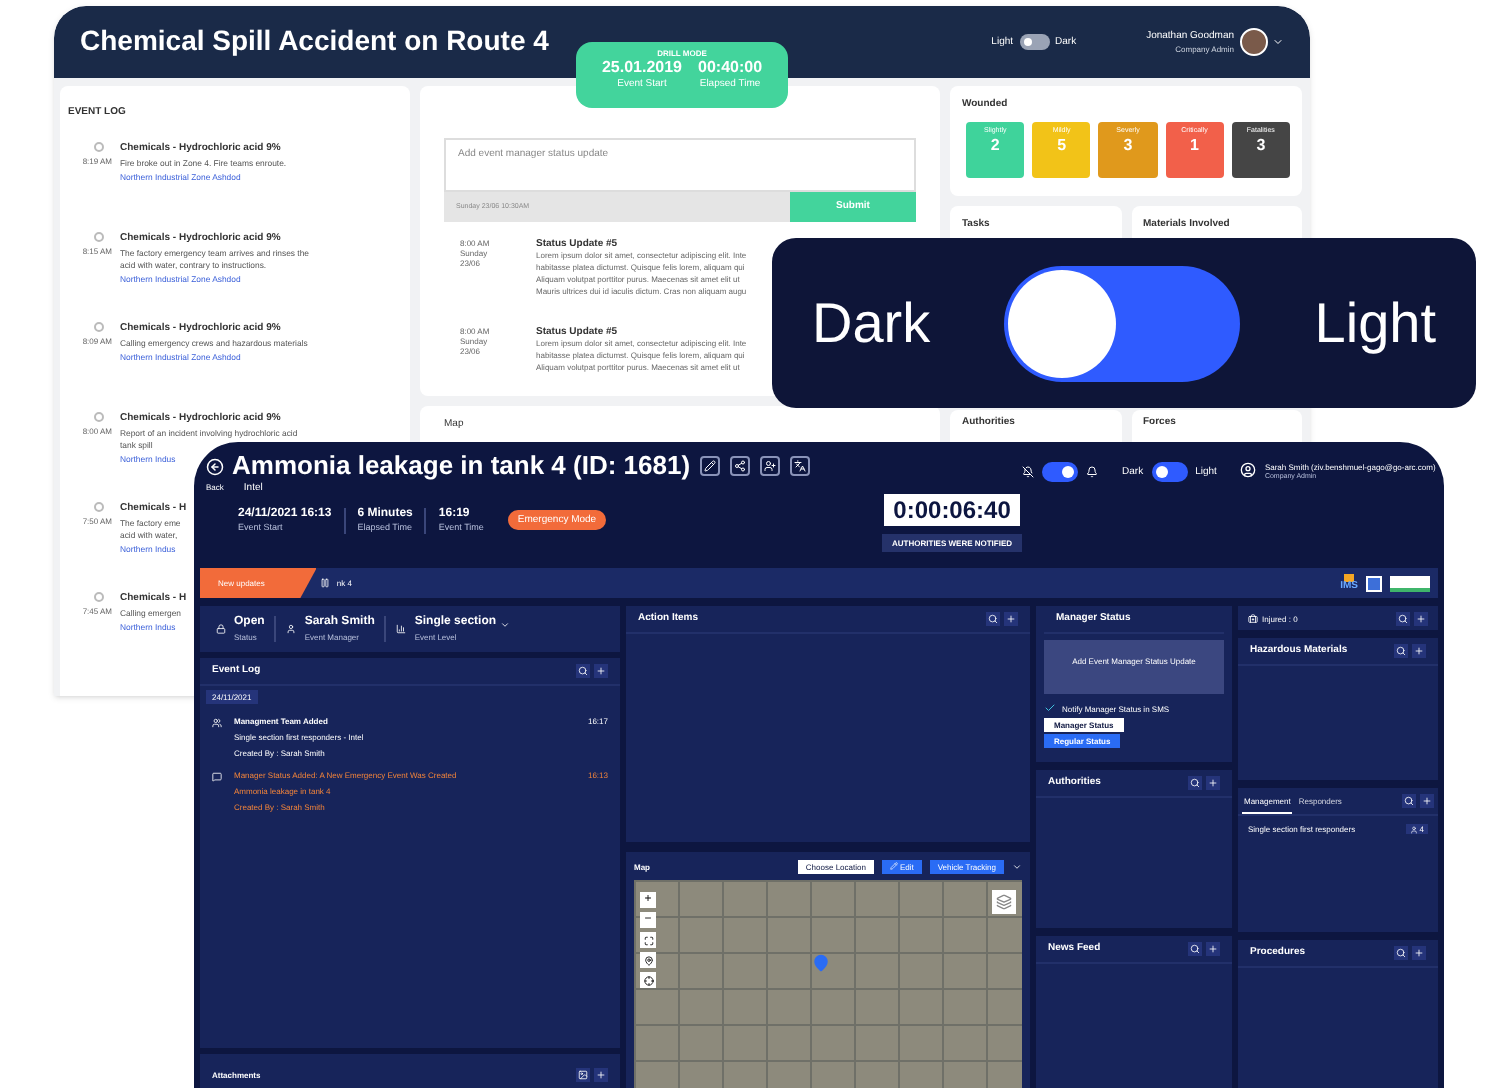  Describe the element at coordinates (893, 866) in the screenshot. I see `pencil-icon` at that location.